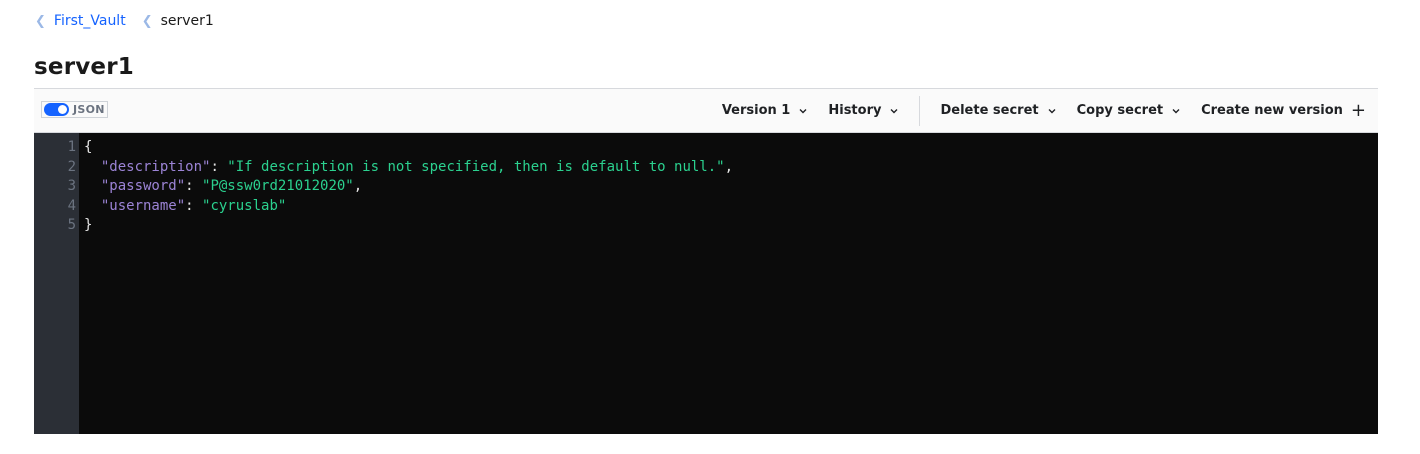 The image size is (1420, 454). Describe the element at coordinates (855, 110) in the screenshot. I see `history-dropdown-label: History` at that location.